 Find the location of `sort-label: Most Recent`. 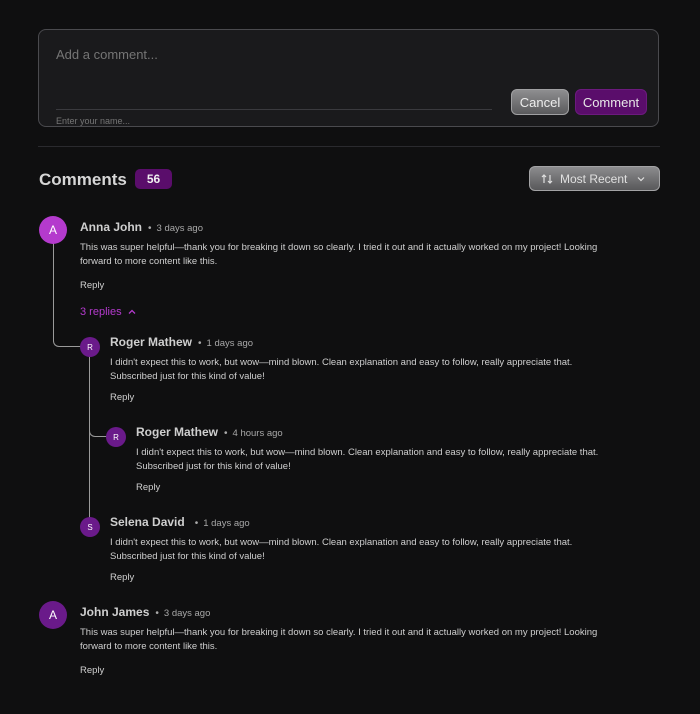

sort-label: Most Recent is located at coordinates (594, 178).